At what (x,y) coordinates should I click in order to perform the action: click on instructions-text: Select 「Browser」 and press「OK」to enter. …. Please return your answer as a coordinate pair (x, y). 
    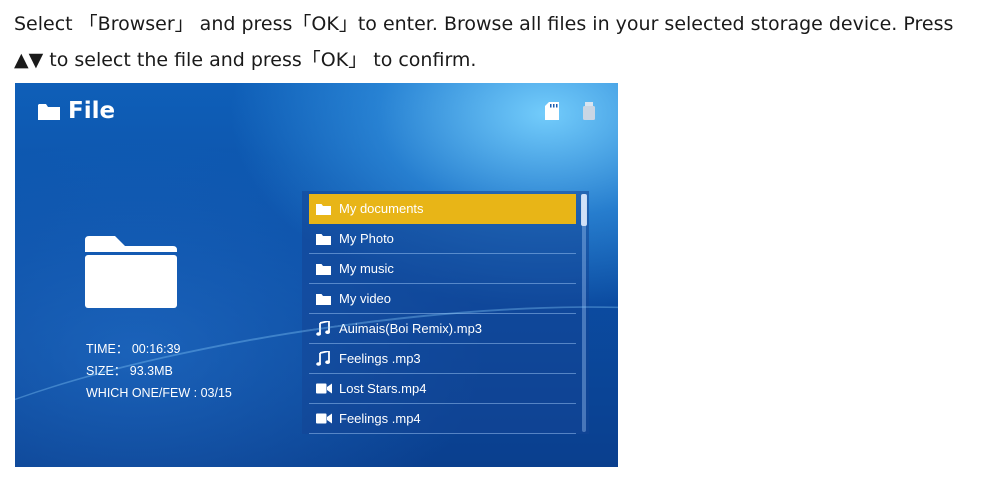
    Looking at the image, I should click on (501, 42).